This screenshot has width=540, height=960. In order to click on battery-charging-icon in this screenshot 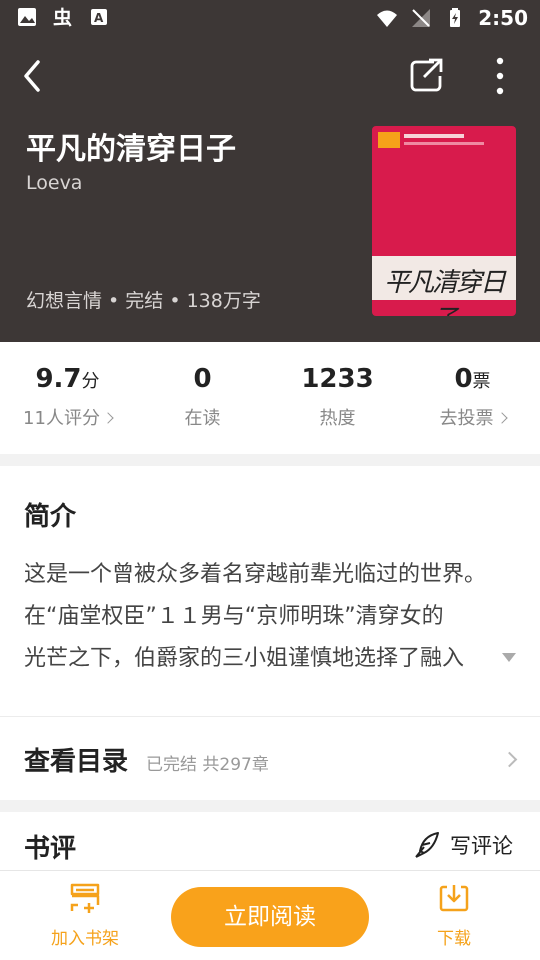, I will do `click(455, 17)`.